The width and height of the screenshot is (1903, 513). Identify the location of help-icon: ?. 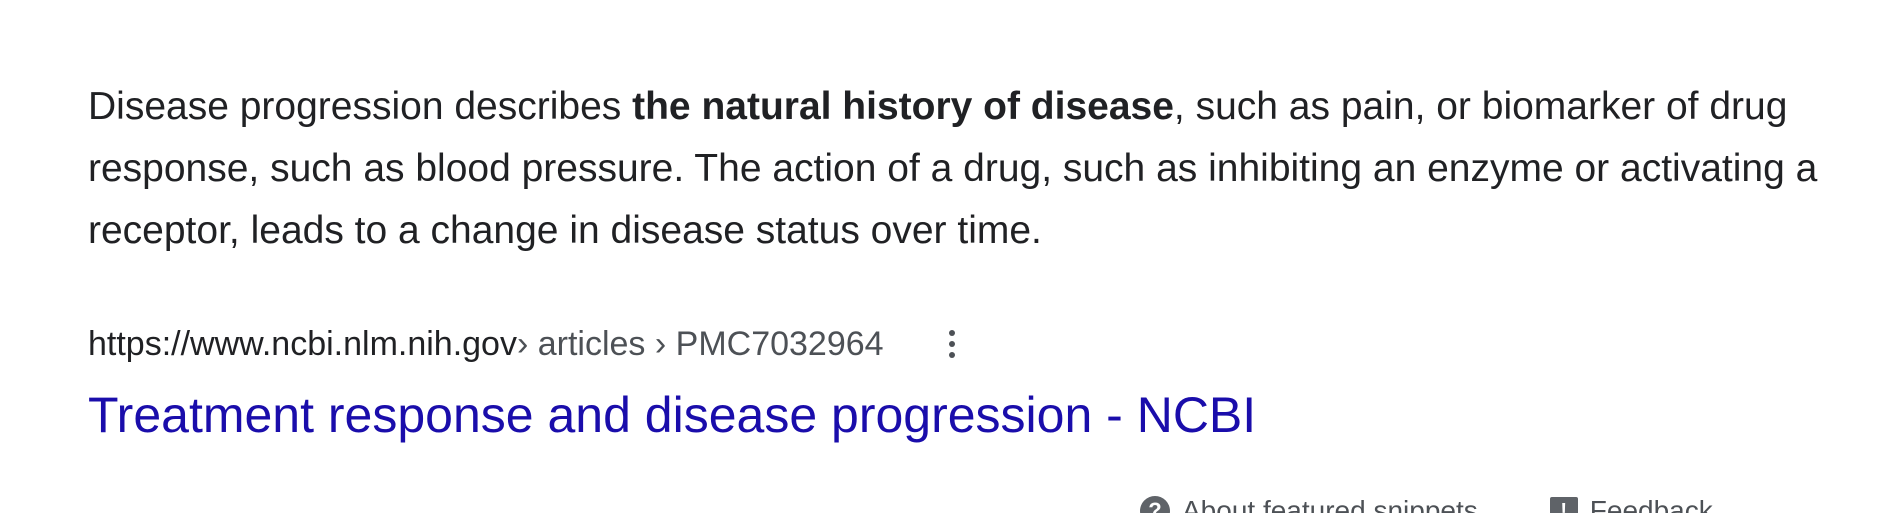
(1155, 504).